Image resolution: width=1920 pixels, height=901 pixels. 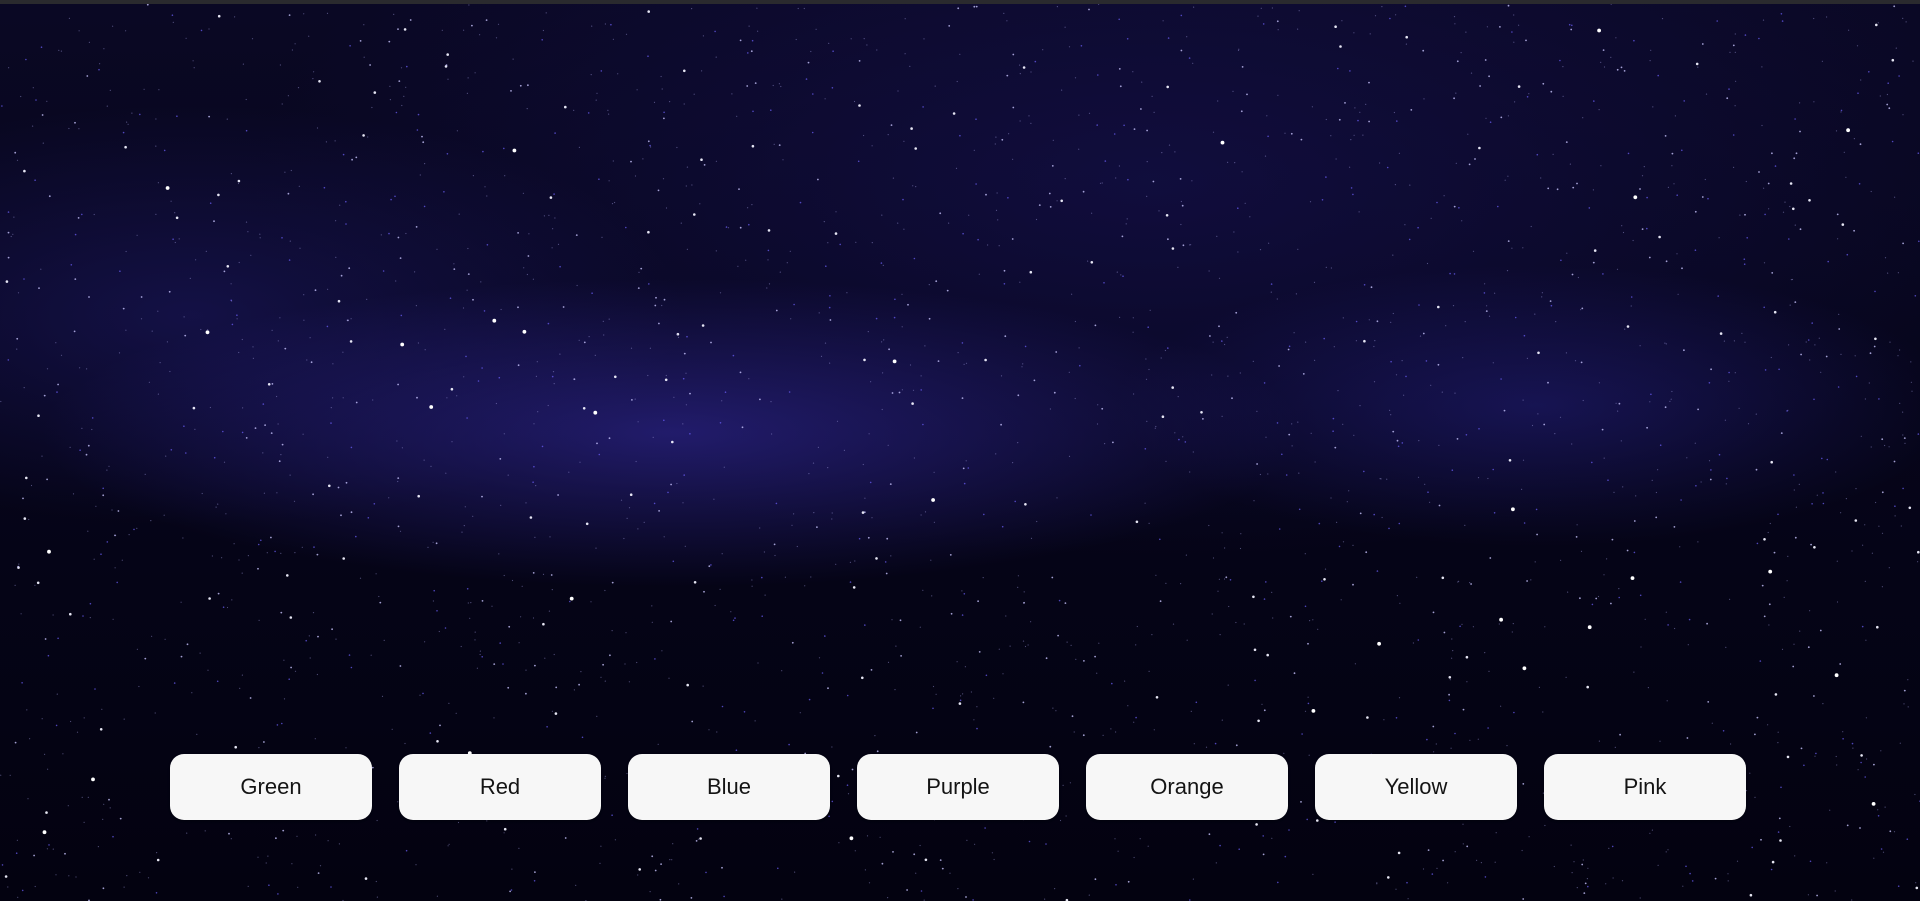 I want to click on pink-button: Pink, so click(x=1645, y=787).